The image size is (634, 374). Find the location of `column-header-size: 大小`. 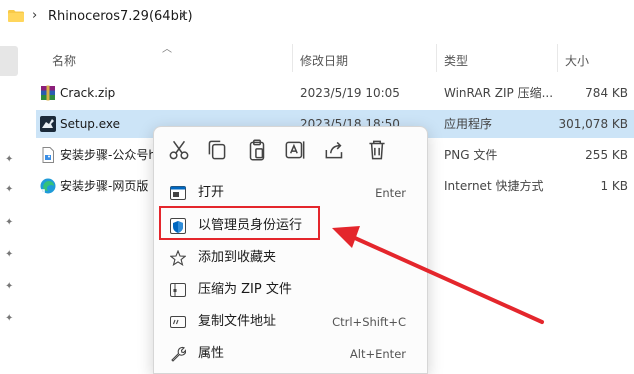

column-header-size: 大小 is located at coordinates (577, 60).